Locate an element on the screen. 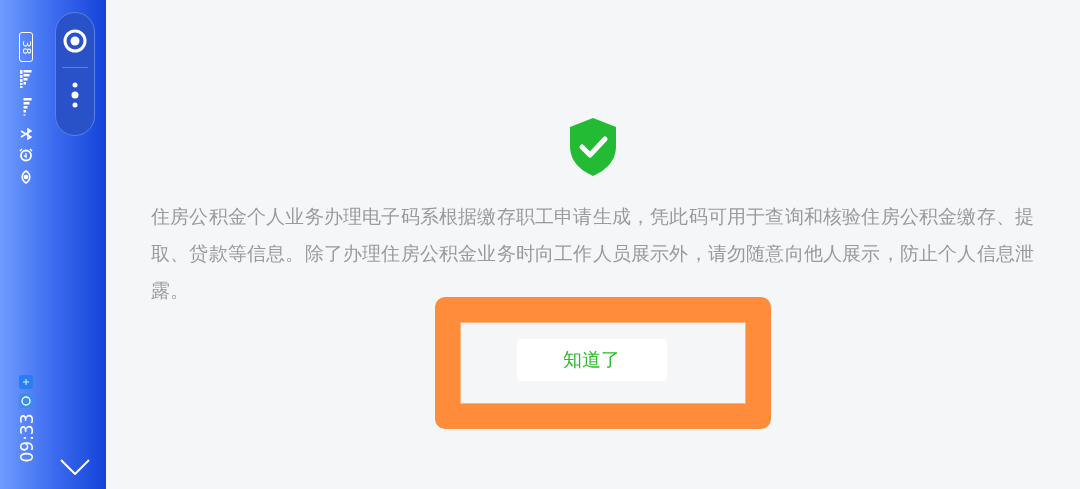 Image resolution: width=1080 pixels, height=489 pixels. battery-icon: 38 is located at coordinates (26, 47).